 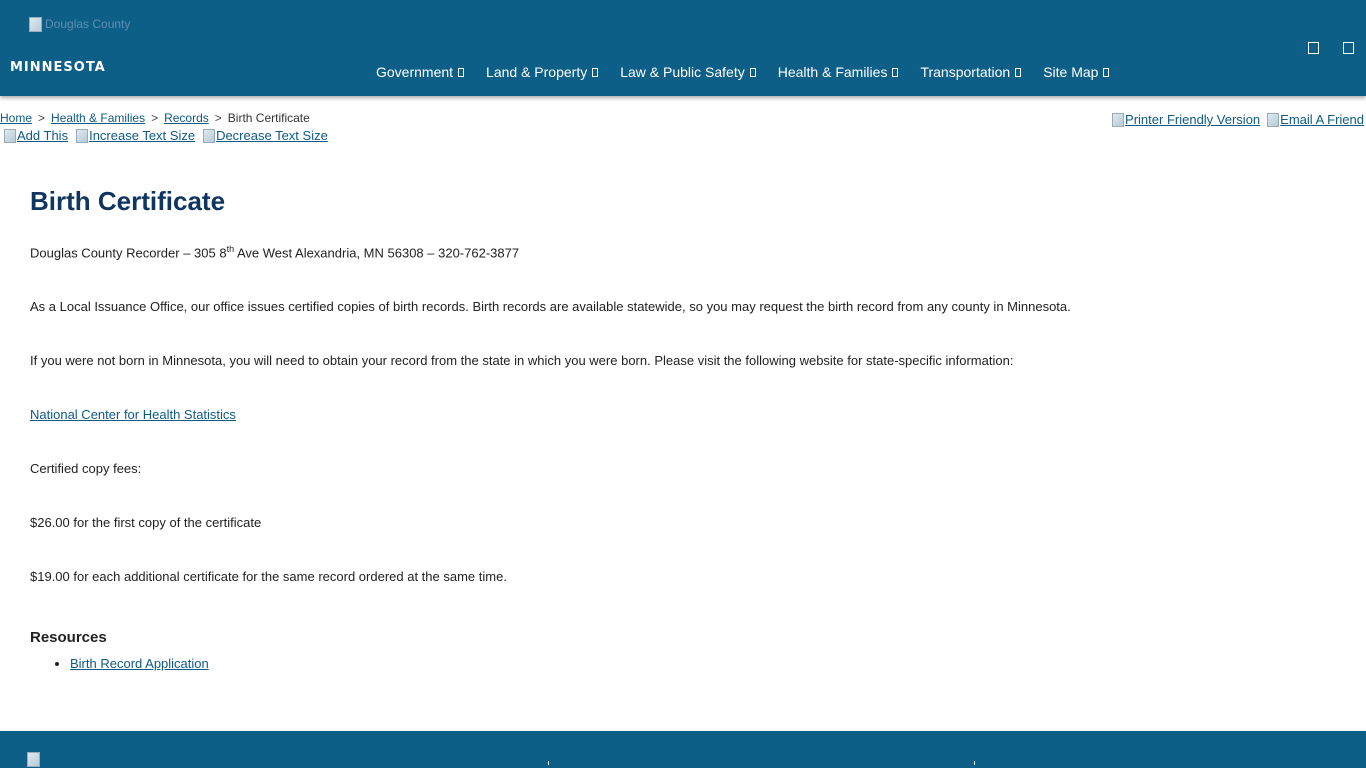 I want to click on nav-label: Health & Families, so click(x=832, y=72).